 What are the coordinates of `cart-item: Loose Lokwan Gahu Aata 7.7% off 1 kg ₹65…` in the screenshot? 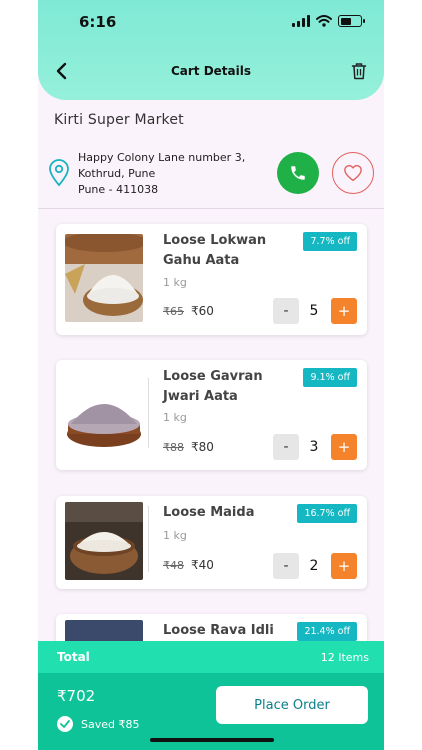 It's located at (211, 279).